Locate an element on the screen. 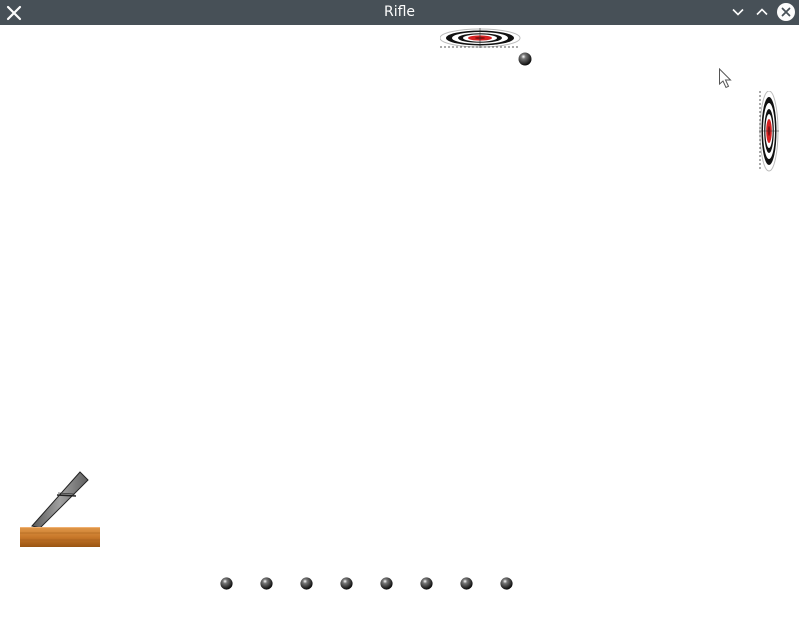  title-bar: Rifle is located at coordinates (399, 12).